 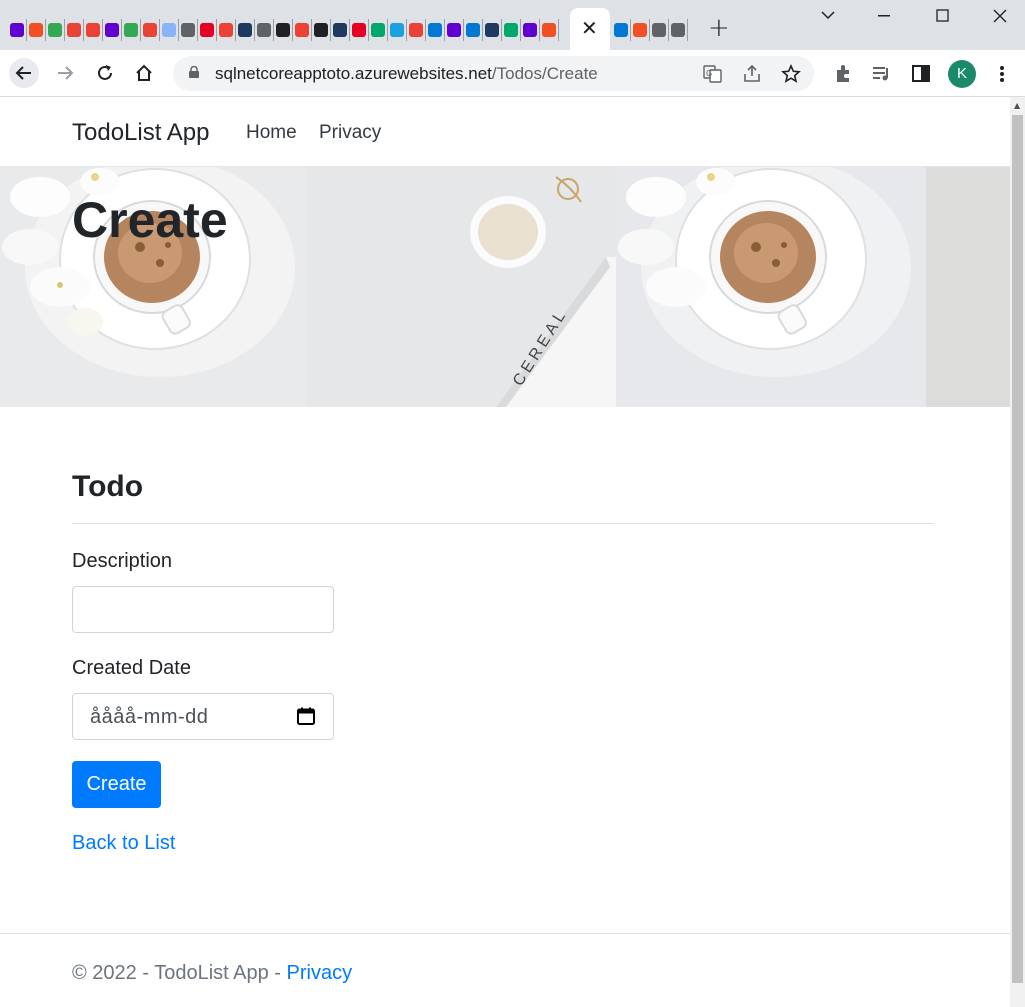 I want to click on brand-link: TodoList App, so click(x=140, y=133).